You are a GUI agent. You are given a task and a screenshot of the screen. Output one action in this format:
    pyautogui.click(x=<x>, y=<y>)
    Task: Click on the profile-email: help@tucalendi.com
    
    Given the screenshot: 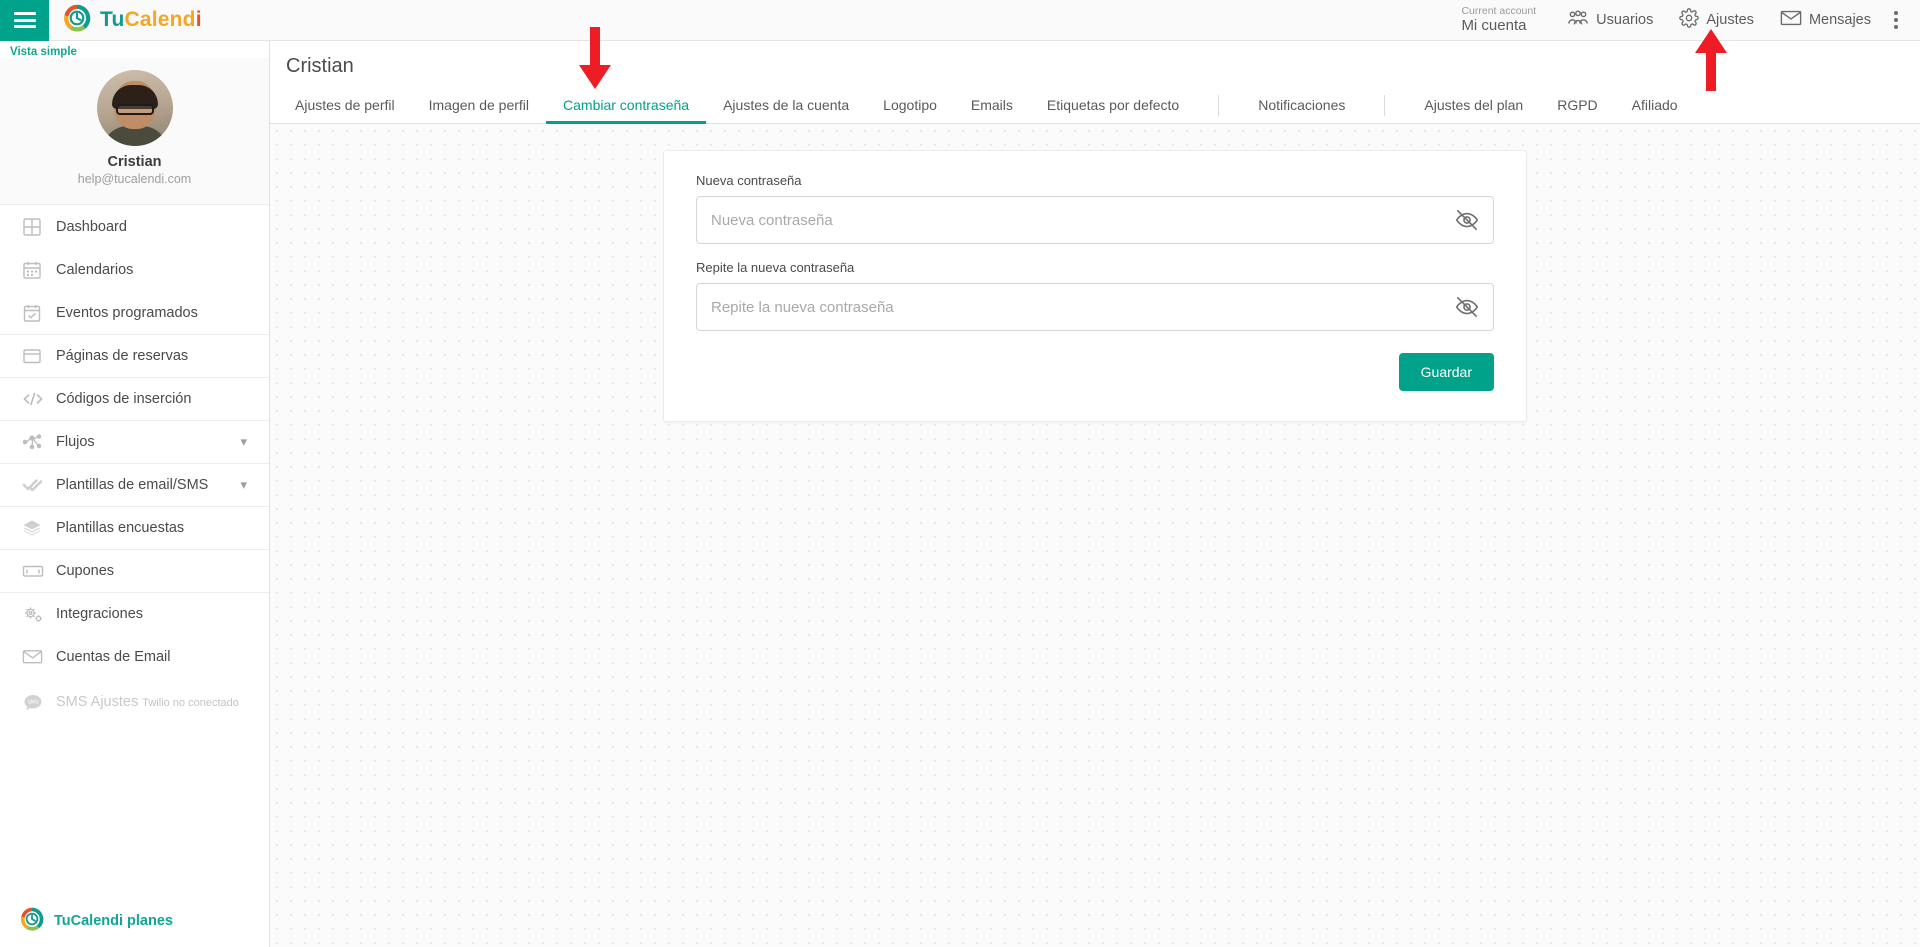 What is the action you would take?
    pyautogui.click(x=134, y=179)
    